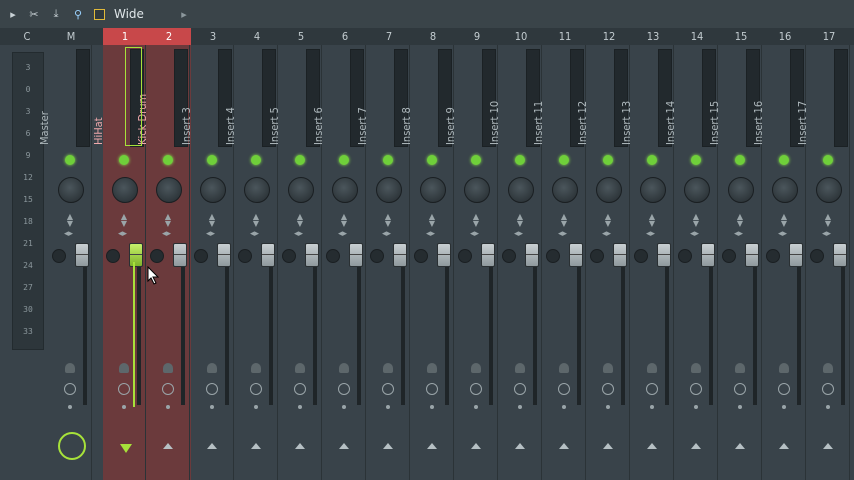  Describe the element at coordinates (725, 100) in the screenshot. I see `channel-name: Insert 15` at that location.